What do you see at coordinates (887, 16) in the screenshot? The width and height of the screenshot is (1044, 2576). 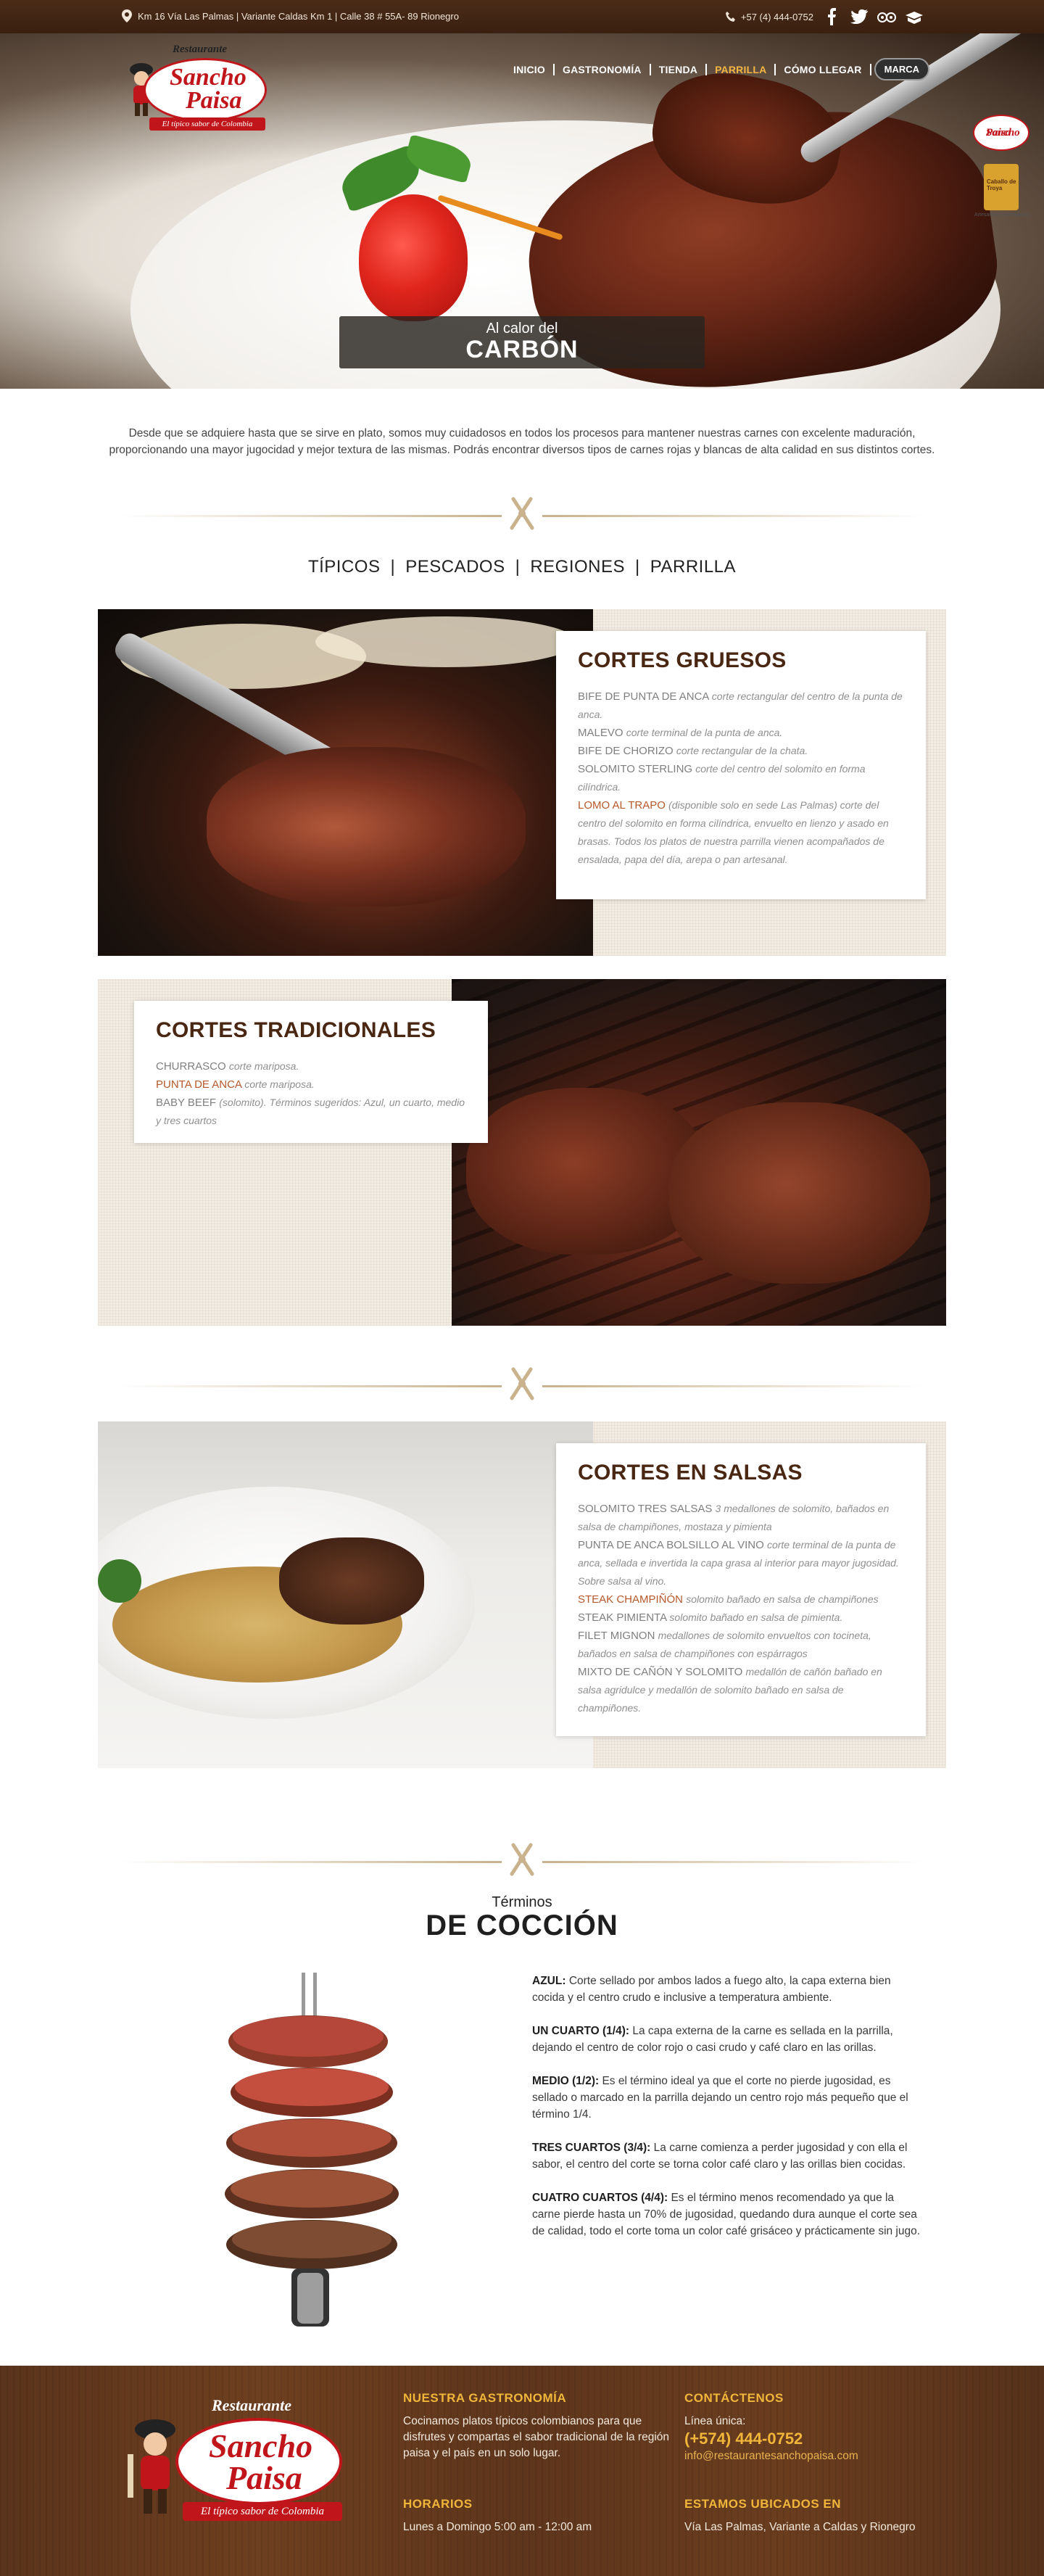 I see `tripadvisor-icon` at bounding box center [887, 16].